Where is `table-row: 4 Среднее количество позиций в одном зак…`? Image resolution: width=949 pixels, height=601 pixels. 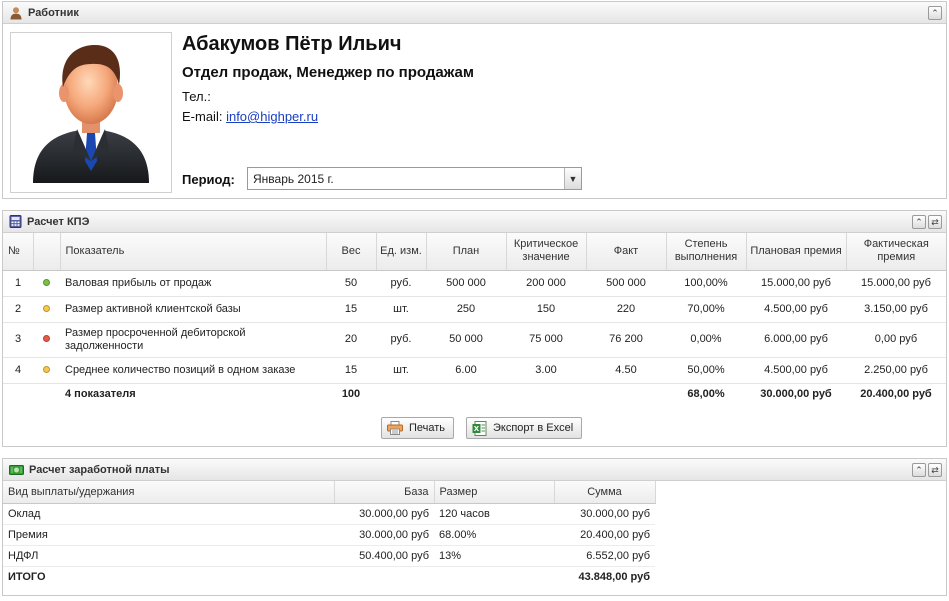 table-row: 4 Среднее количество позиций в одном зак… is located at coordinates (474, 370).